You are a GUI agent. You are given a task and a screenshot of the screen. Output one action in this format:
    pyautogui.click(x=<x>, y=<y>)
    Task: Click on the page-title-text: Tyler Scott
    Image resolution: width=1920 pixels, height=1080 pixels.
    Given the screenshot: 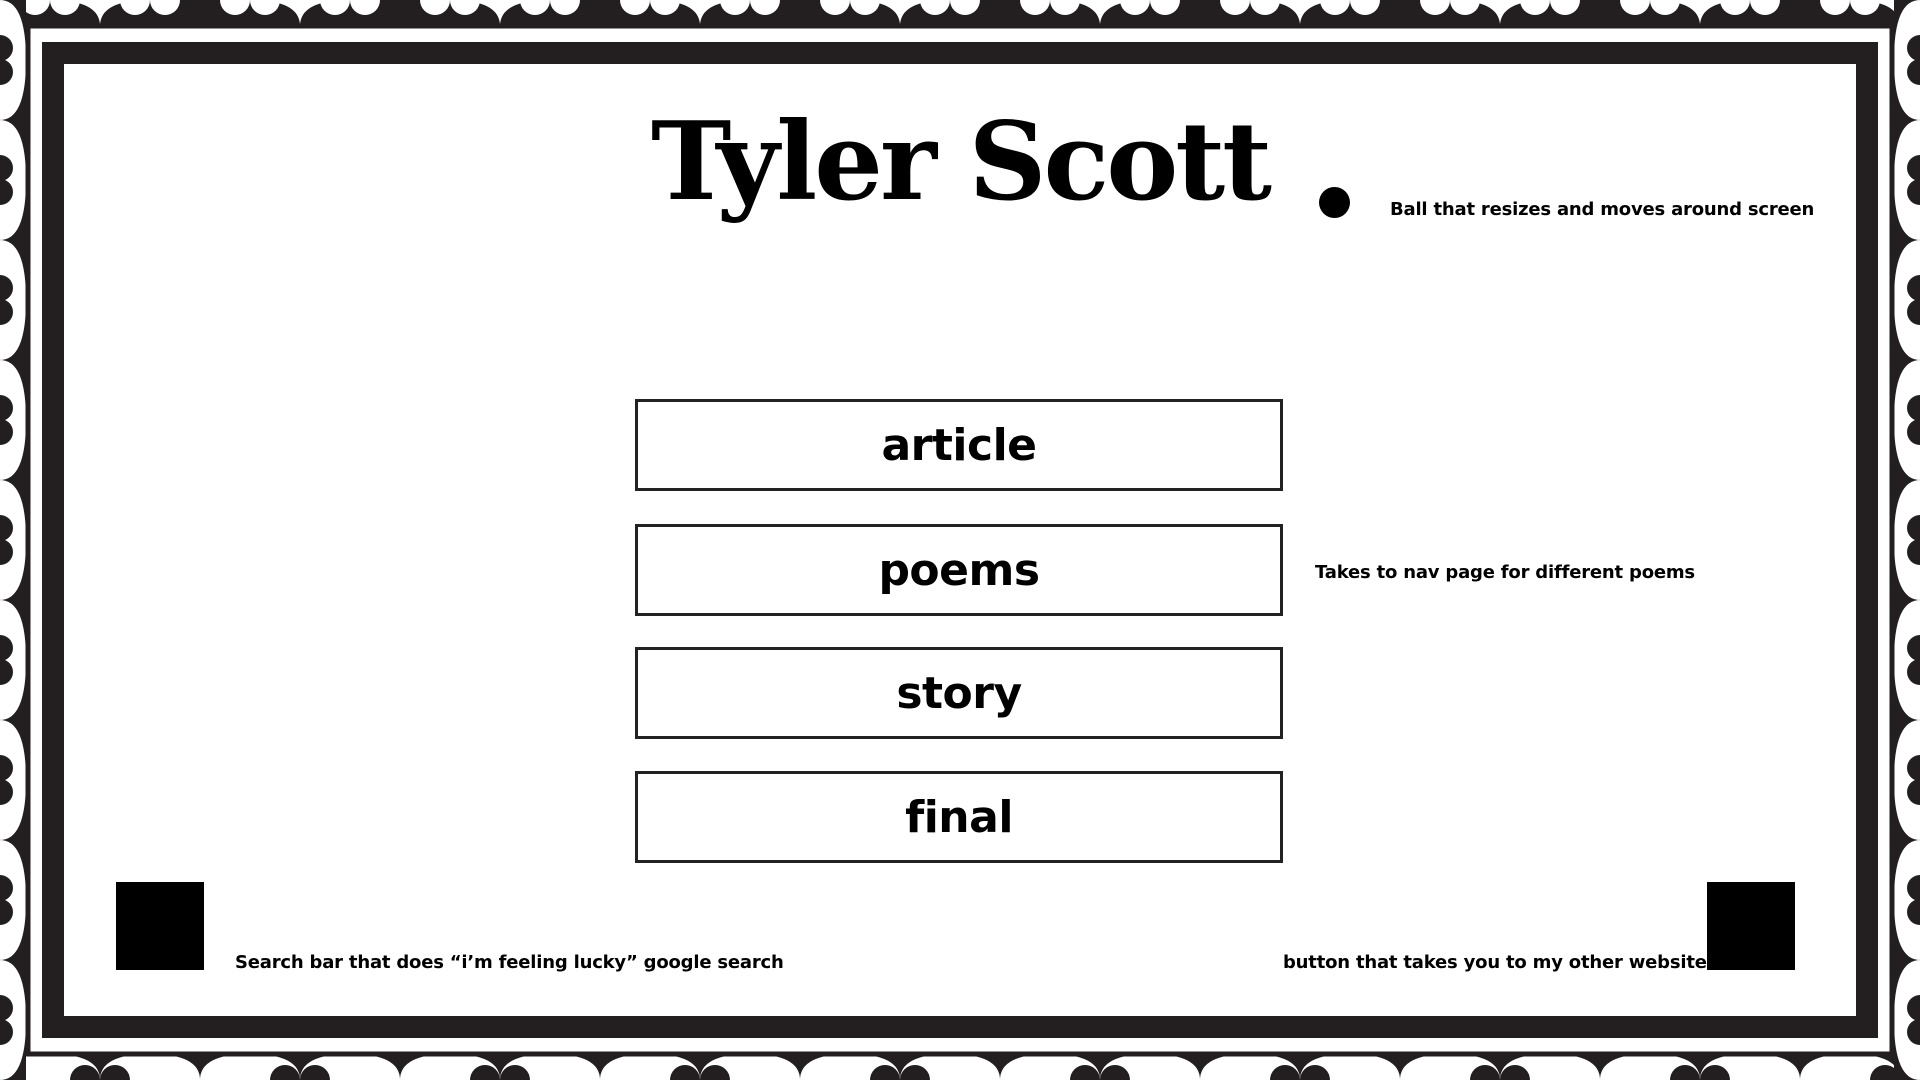 What is the action you would take?
    pyautogui.click(x=961, y=162)
    